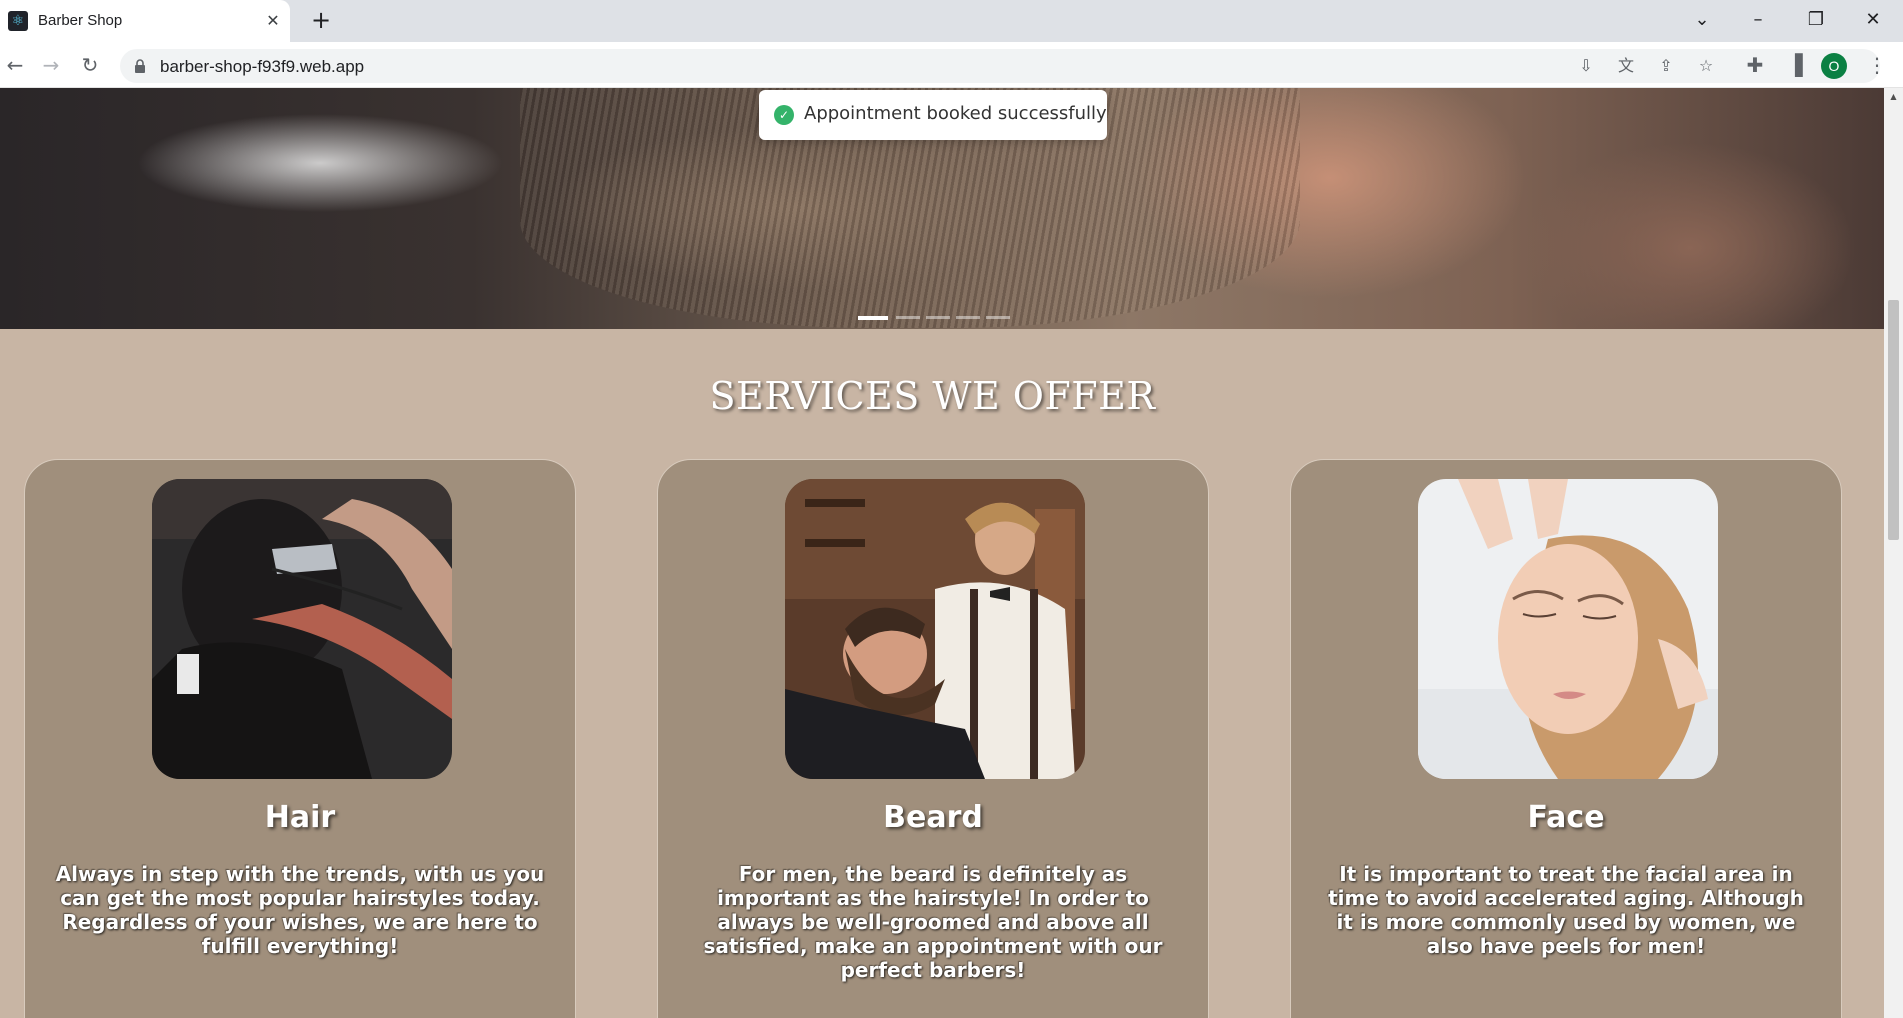 This screenshot has height=1018, width=1903. I want to click on scroll-up-arrow-icon: ▲, so click(1893, 97).